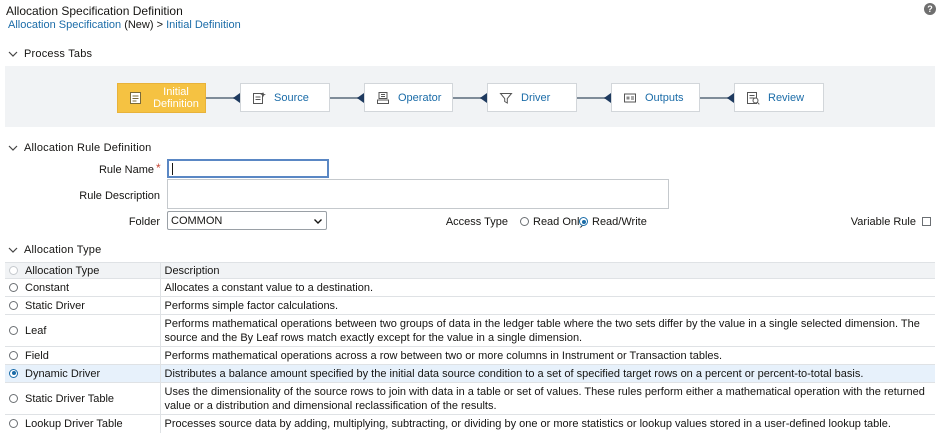  What do you see at coordinates (383, 97) in the screenshot?
I see `operator-icon` at bounding box center [383, 97].